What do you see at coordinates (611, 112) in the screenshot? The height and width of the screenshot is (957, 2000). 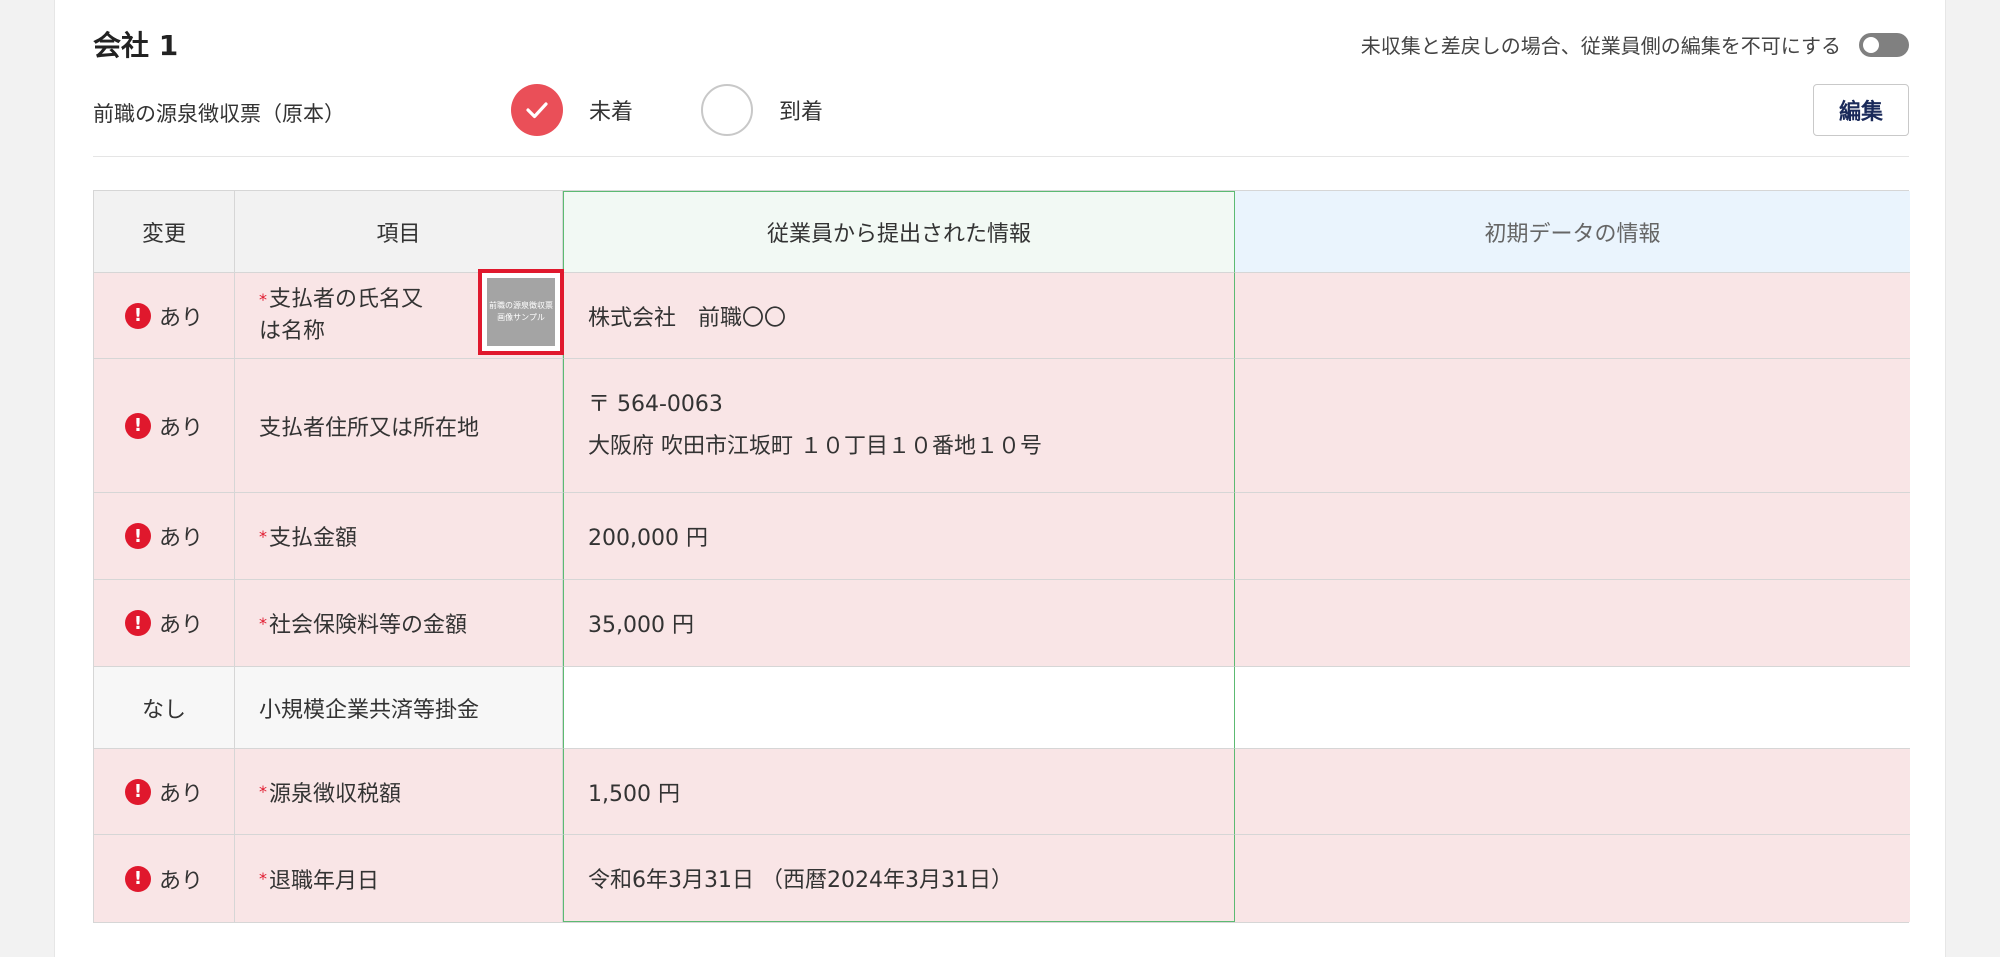 I see `radio-not-arrived-label: 未着` at bounding box center [611, 112].